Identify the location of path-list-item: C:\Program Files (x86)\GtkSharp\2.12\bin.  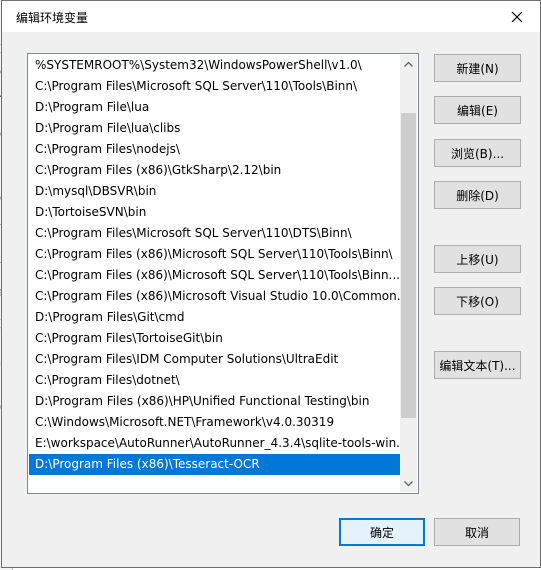
(215, 170).